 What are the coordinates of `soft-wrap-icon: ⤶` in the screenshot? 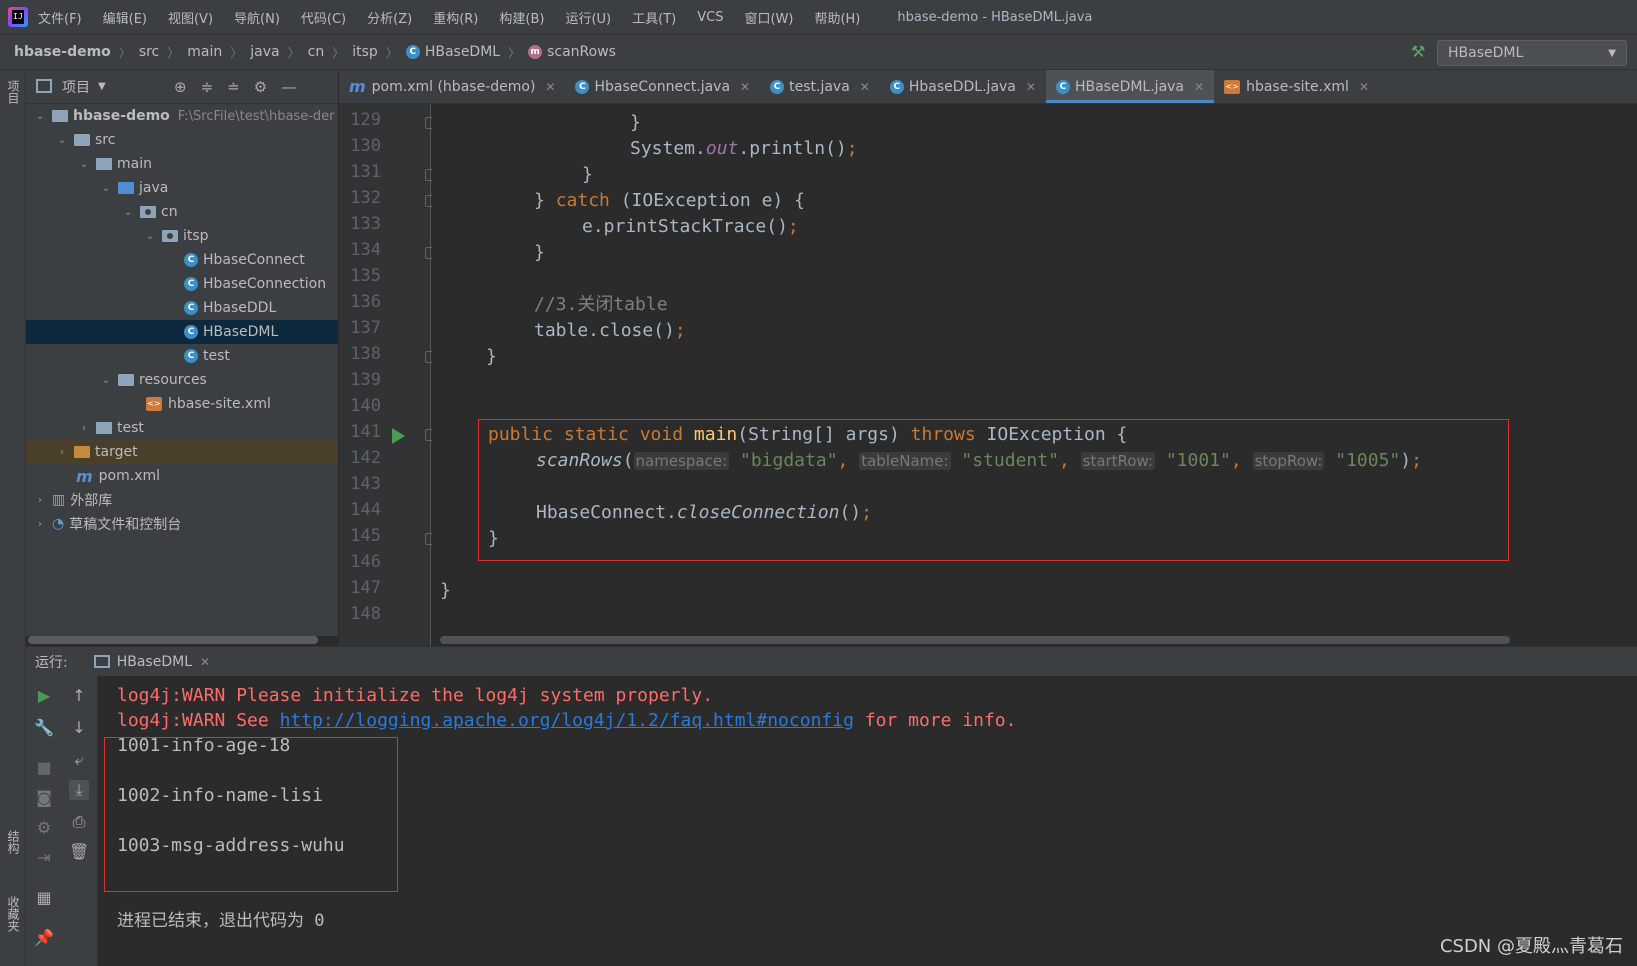 It's located at (79, 760).